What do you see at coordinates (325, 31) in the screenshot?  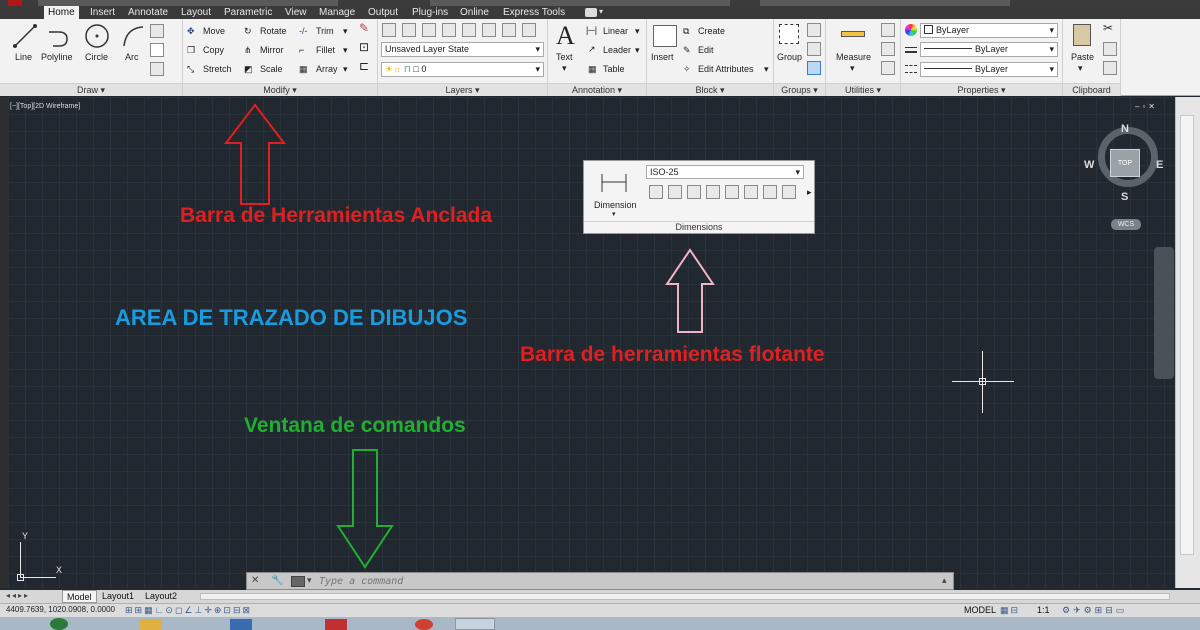 I see `trim-button: Trim` at bounding box center [325, 31].